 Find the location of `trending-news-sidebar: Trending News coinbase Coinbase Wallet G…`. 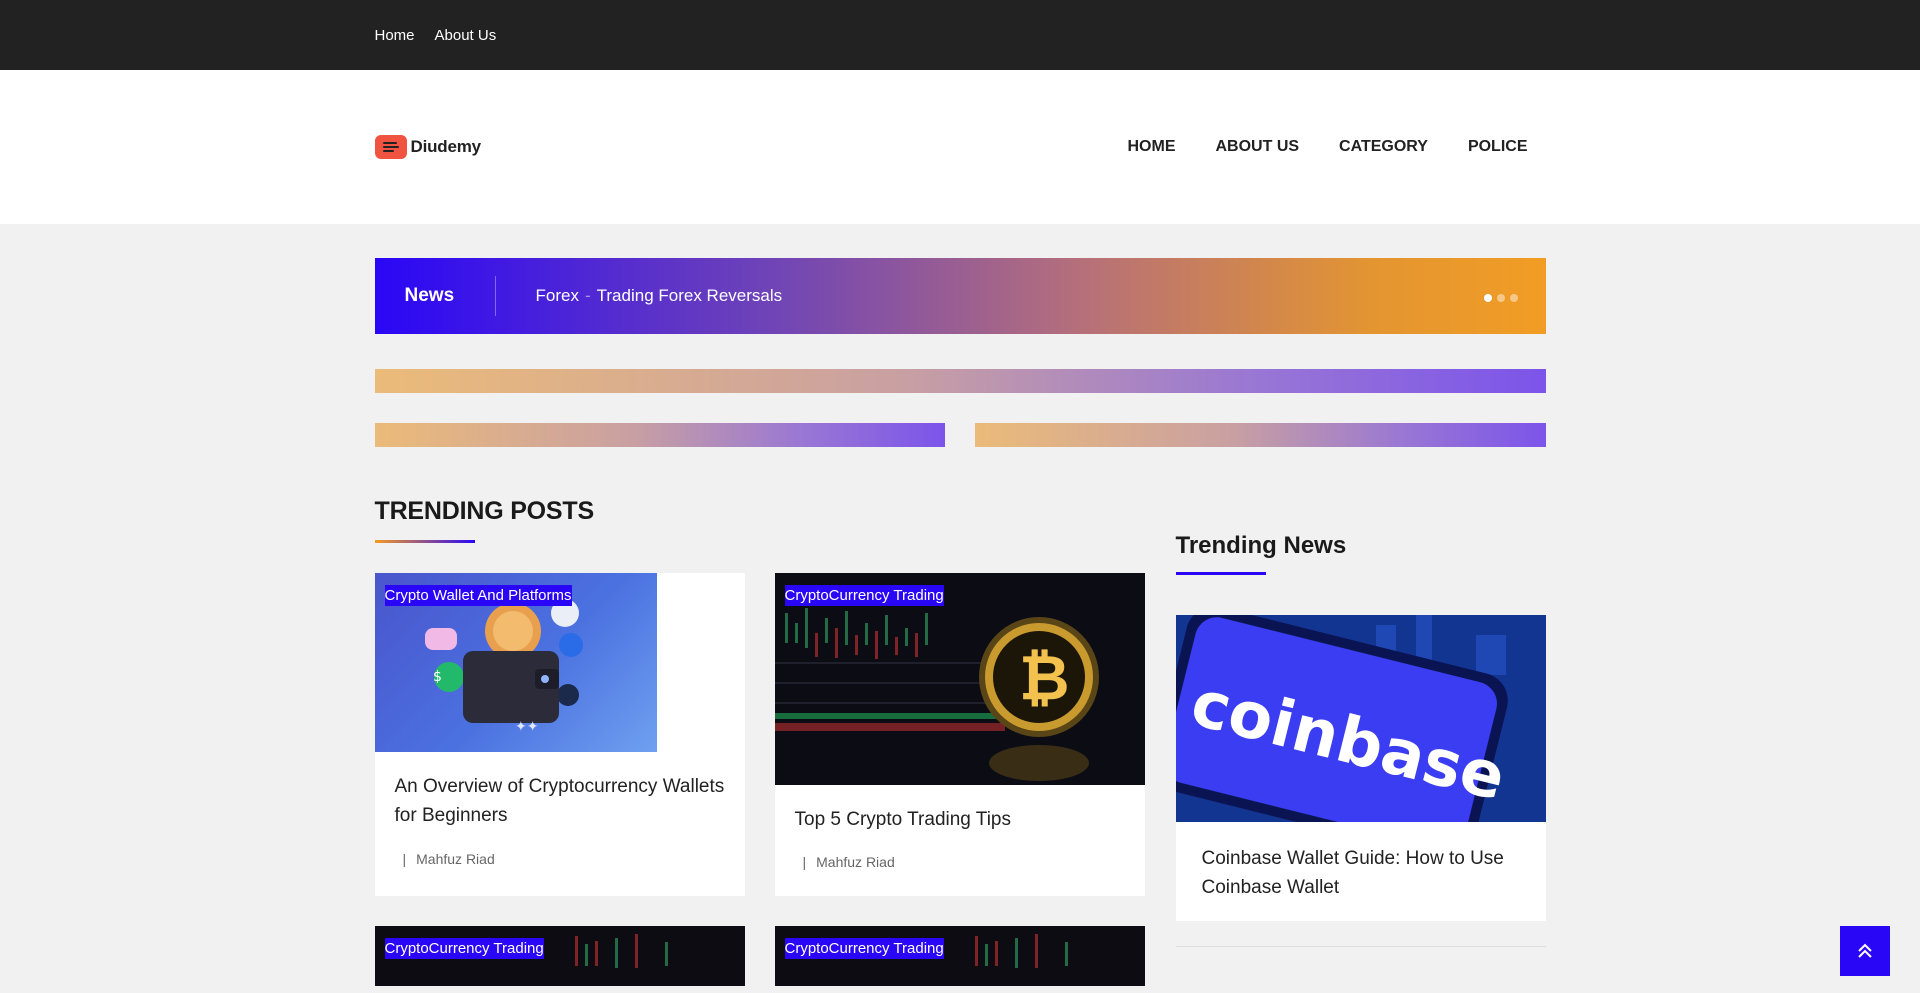

trending-news-sidebar: Trending News coinbase Coinbase Wallet G… is located at coordinates (1360, 741).